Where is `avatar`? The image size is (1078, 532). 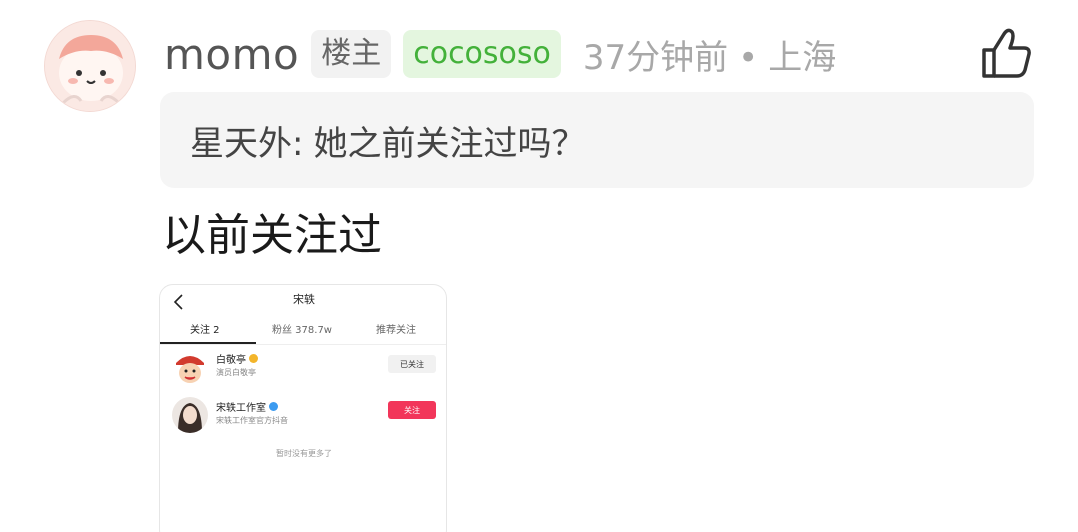
avatar is located at coordinates (90, 66).